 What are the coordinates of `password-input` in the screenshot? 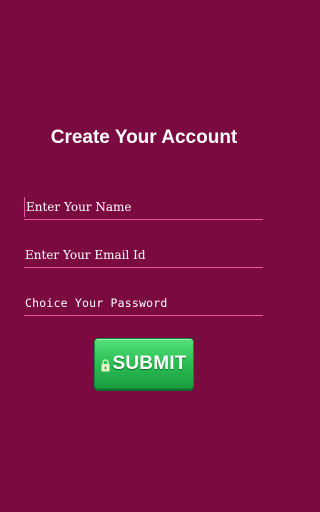 It's located at (144, 303).